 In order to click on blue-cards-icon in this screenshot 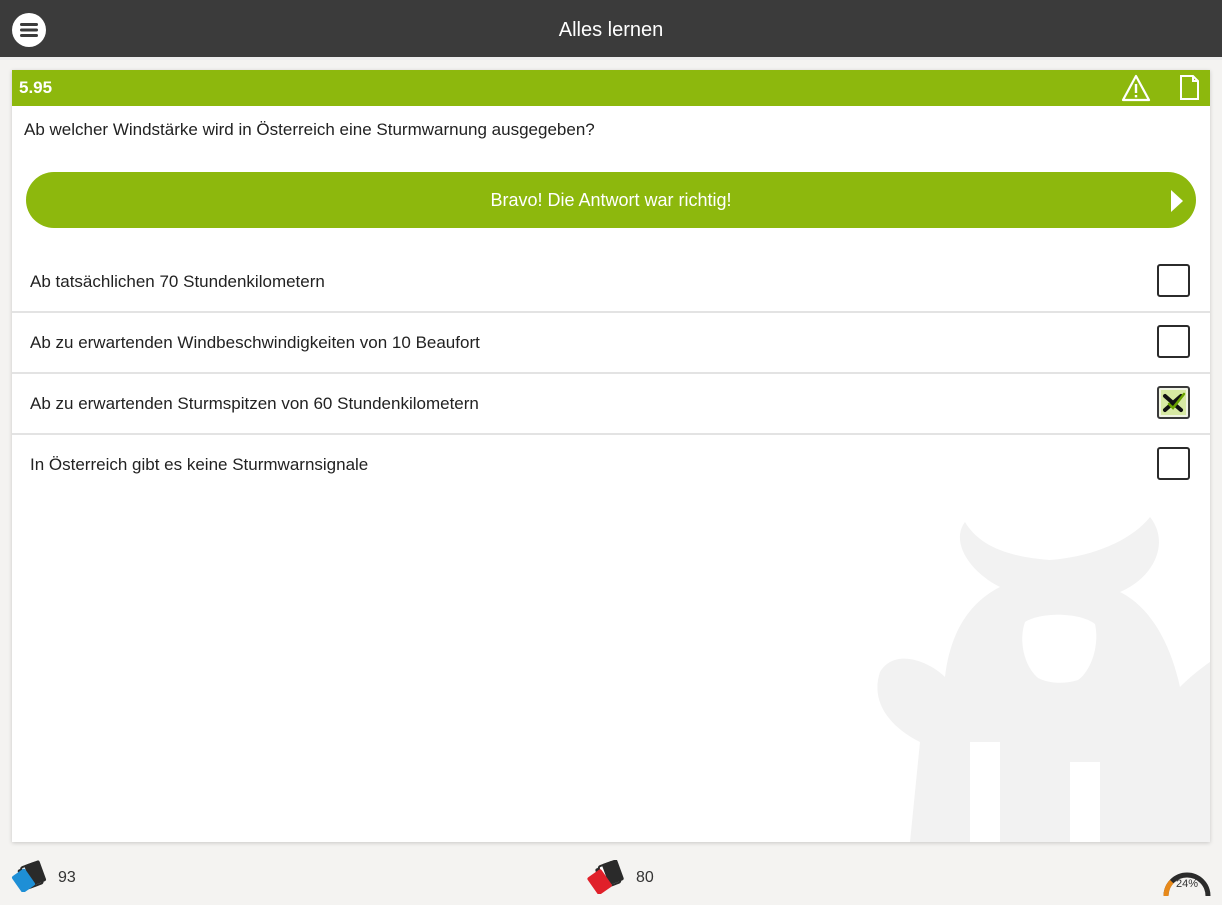, I will do `click(29, 876)`.